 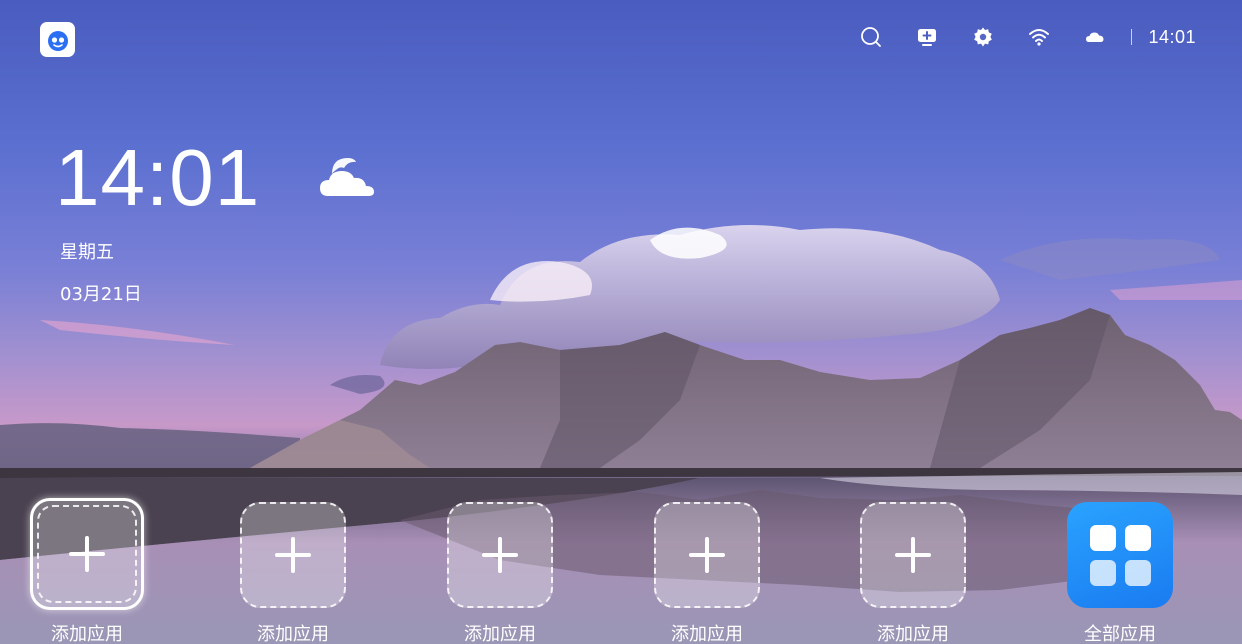 I want to click on app-grid-icon, so click(x=1120, y=555).